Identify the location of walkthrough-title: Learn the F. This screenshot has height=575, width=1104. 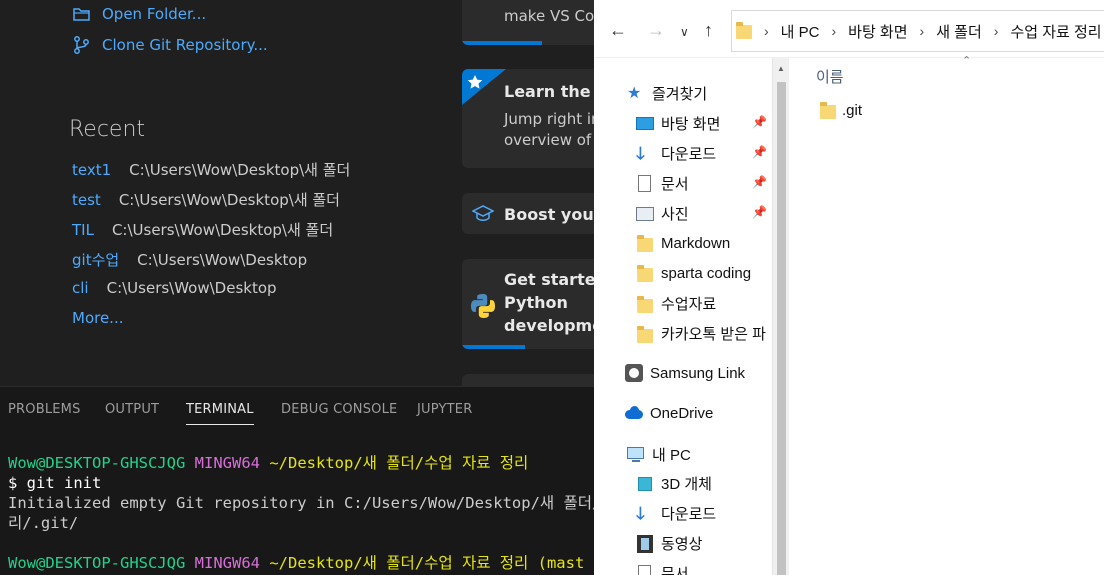
(549, 91).